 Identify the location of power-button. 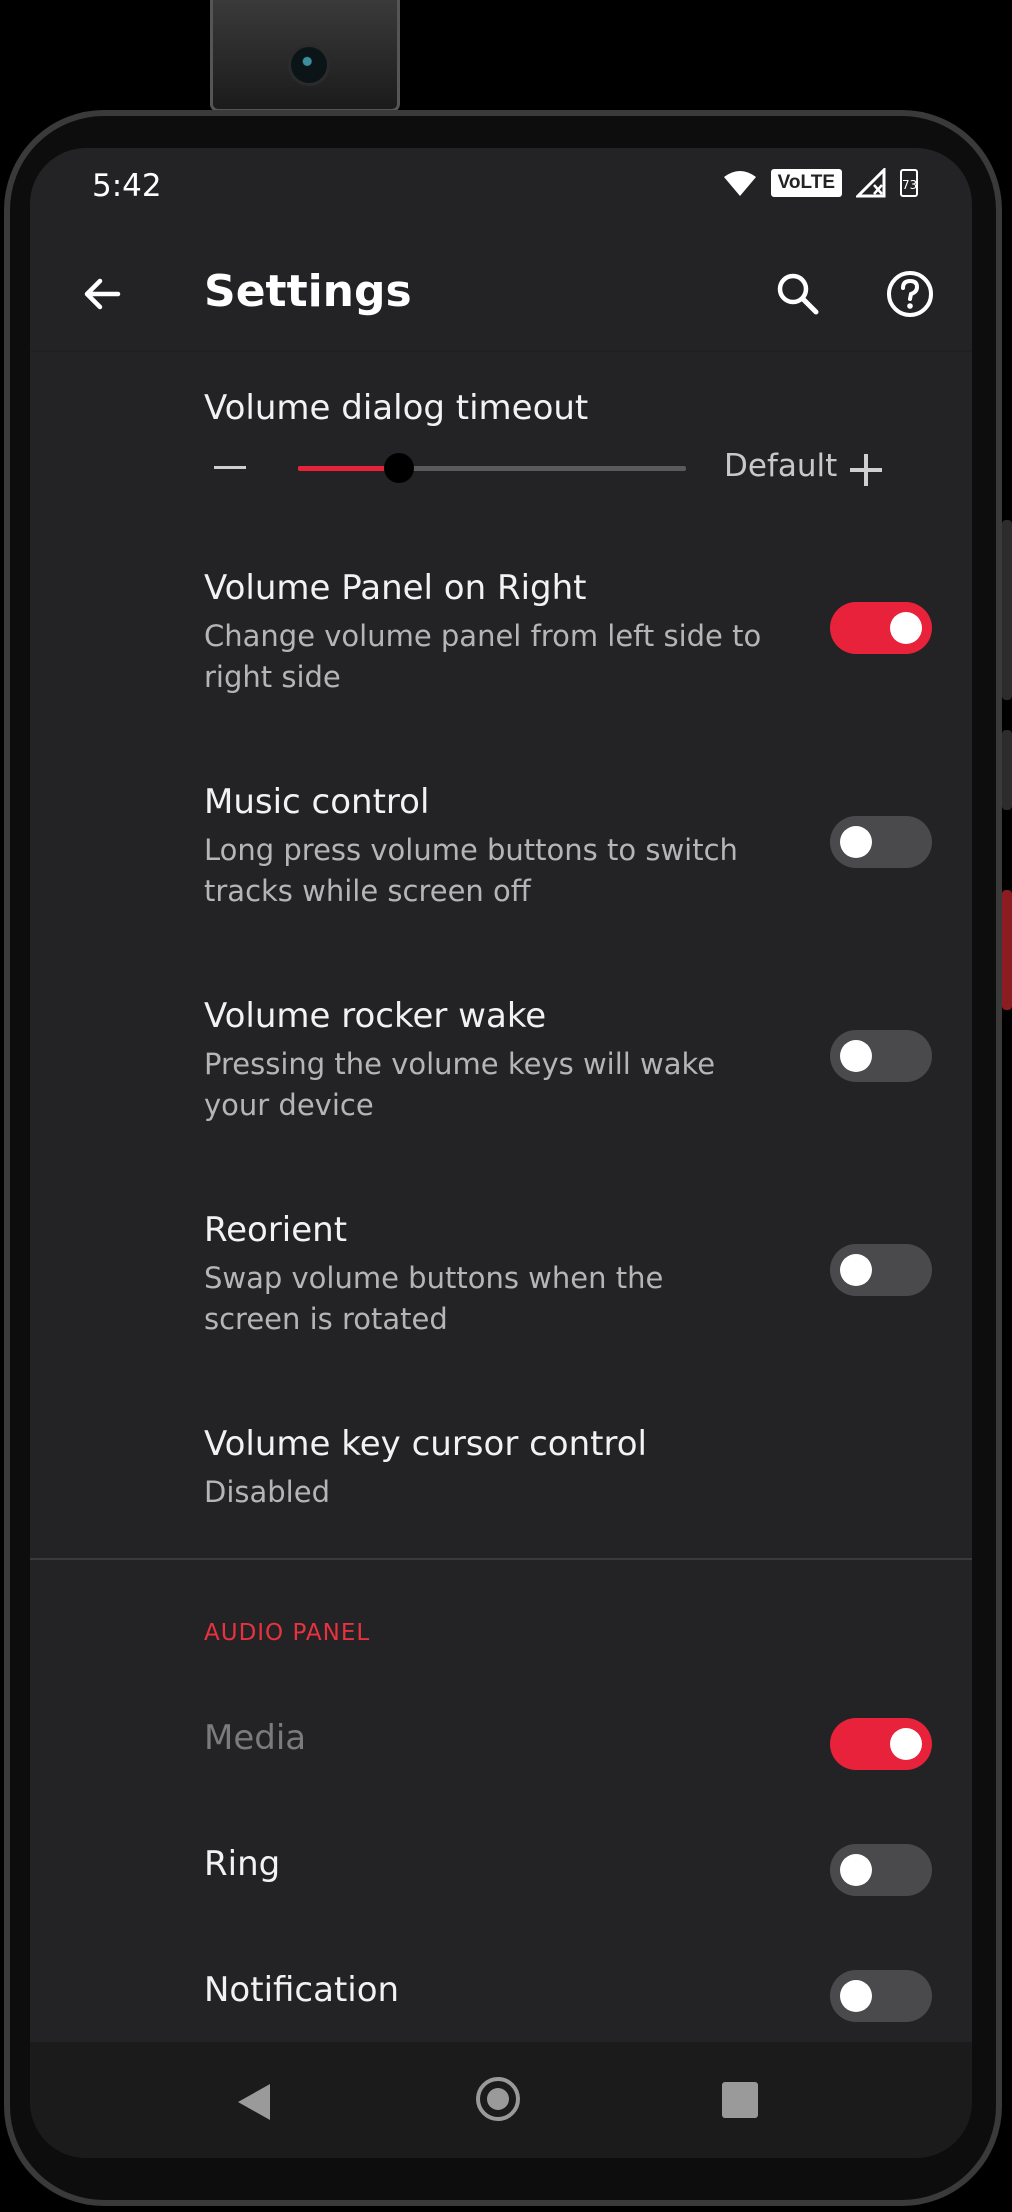
(1007, 950).